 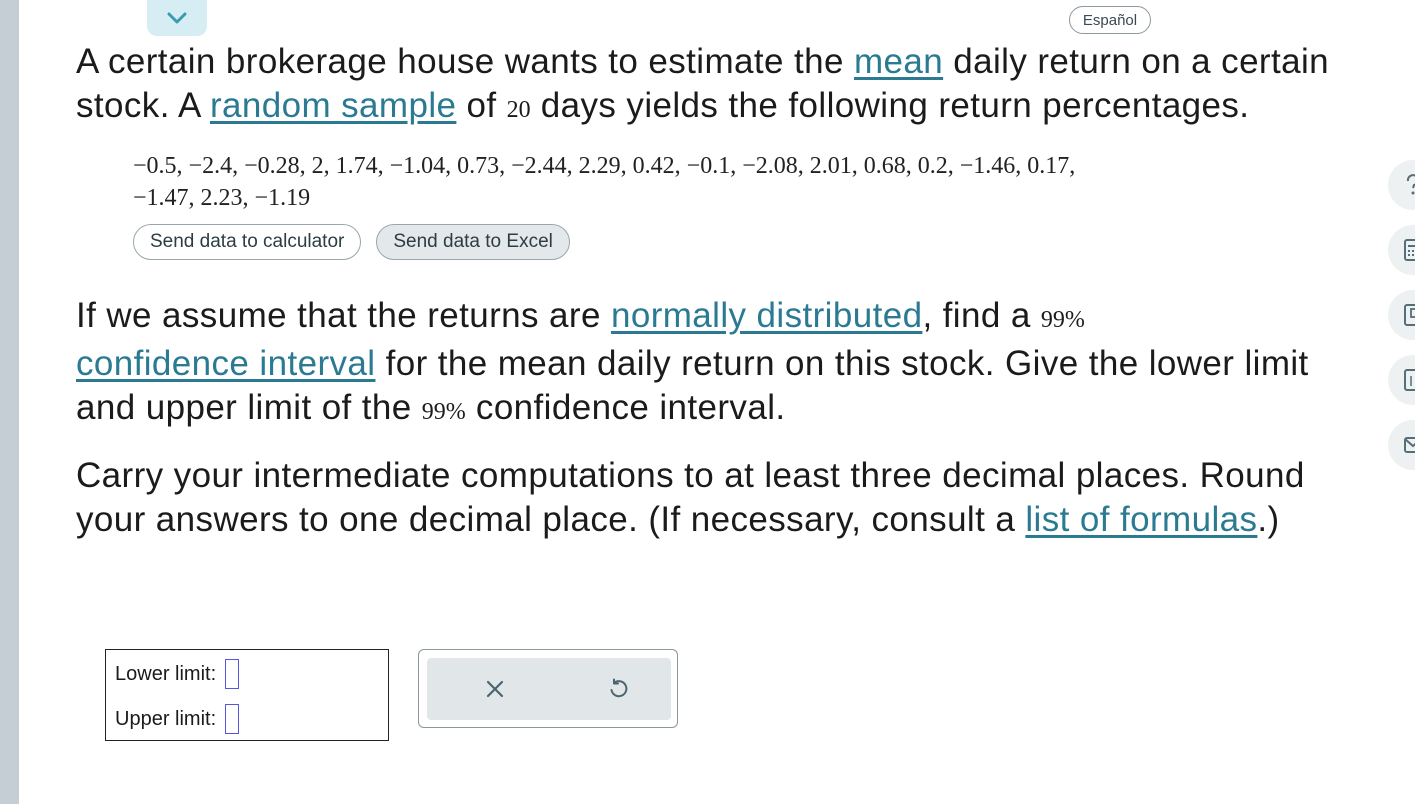 What do you see at coordinates (625, 407) in the screenshot?
I see `task-text-4: confidence interval.` at bounding box center [625, 407].